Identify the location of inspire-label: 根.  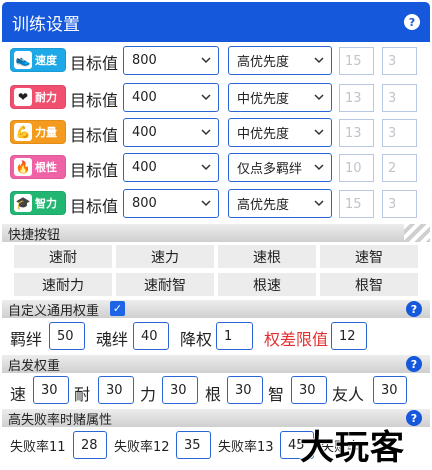
(213, 394).